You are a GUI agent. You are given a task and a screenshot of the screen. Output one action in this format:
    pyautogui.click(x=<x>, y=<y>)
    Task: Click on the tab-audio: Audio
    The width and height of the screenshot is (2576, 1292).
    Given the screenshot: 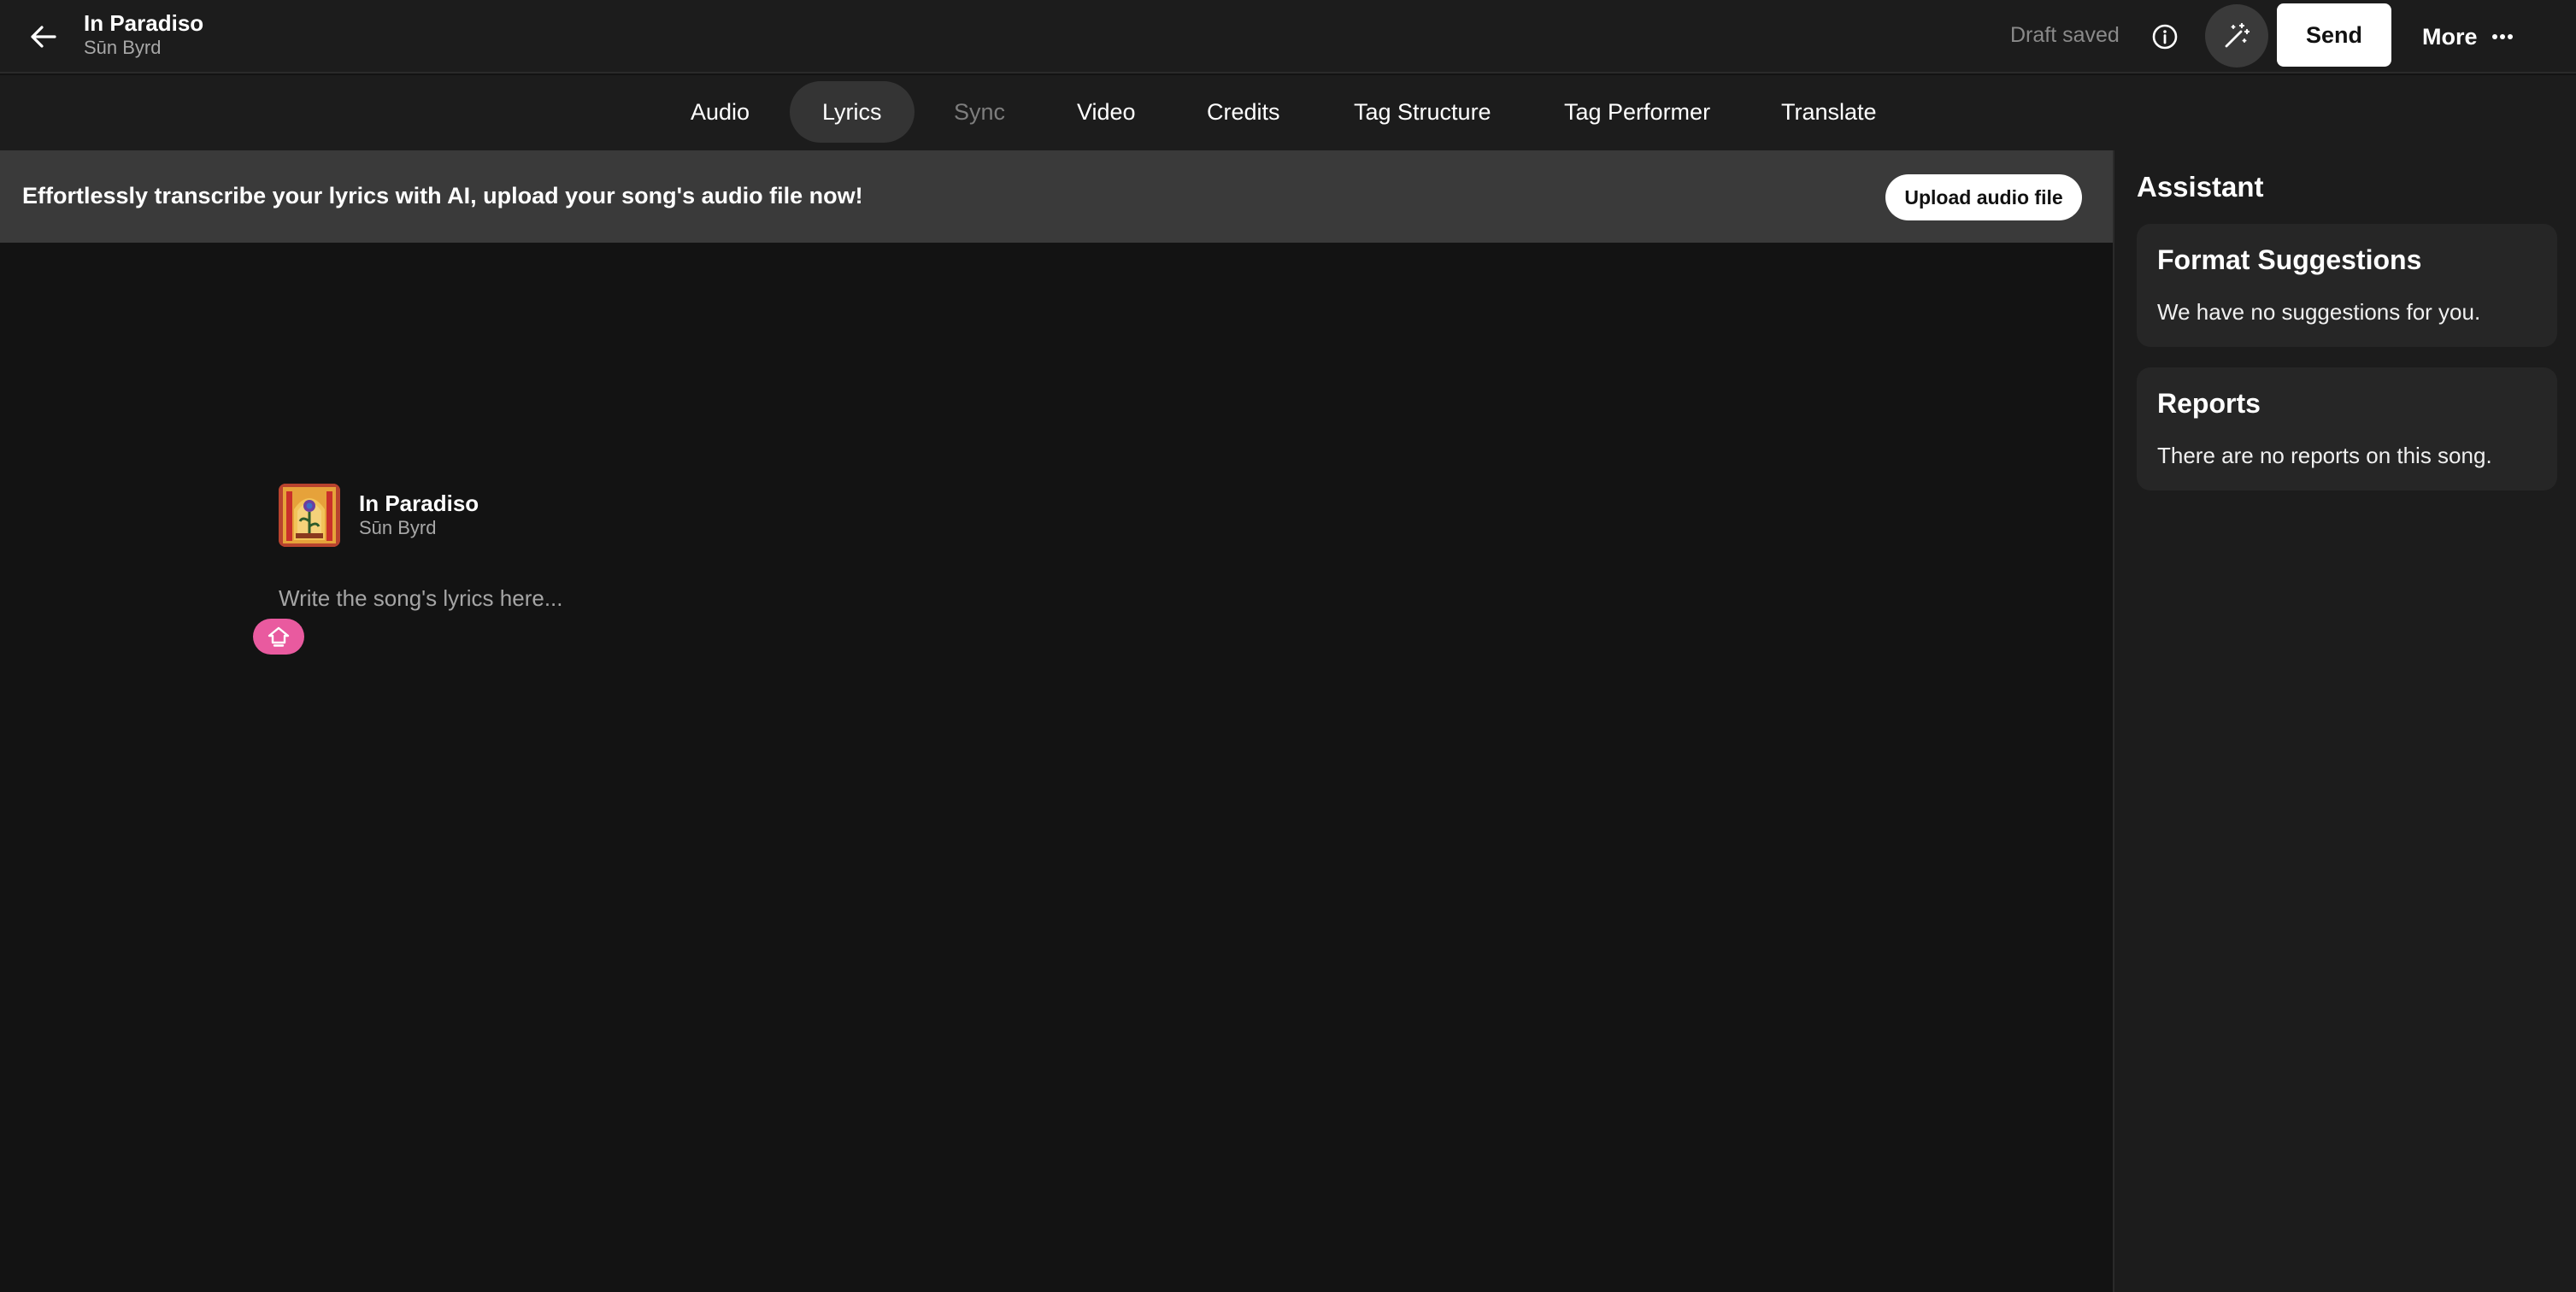 What is the action you would take?
    pyautogui.click(x=720, y=112)
    